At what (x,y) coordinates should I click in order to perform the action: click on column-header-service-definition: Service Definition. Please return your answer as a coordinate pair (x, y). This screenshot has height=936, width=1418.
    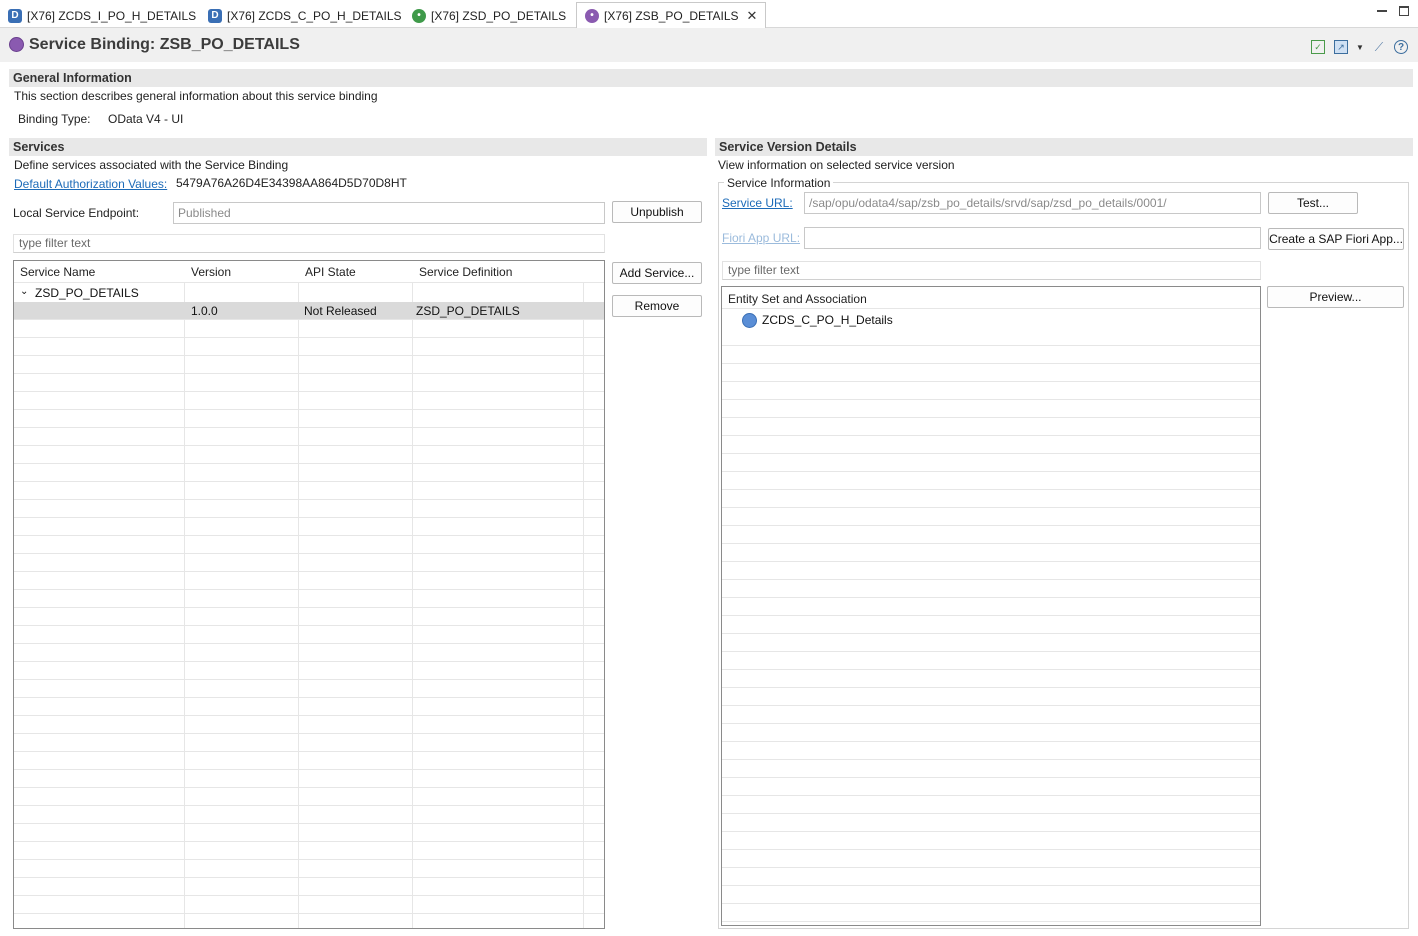
    Looking at the image, I should click on (465, 272).